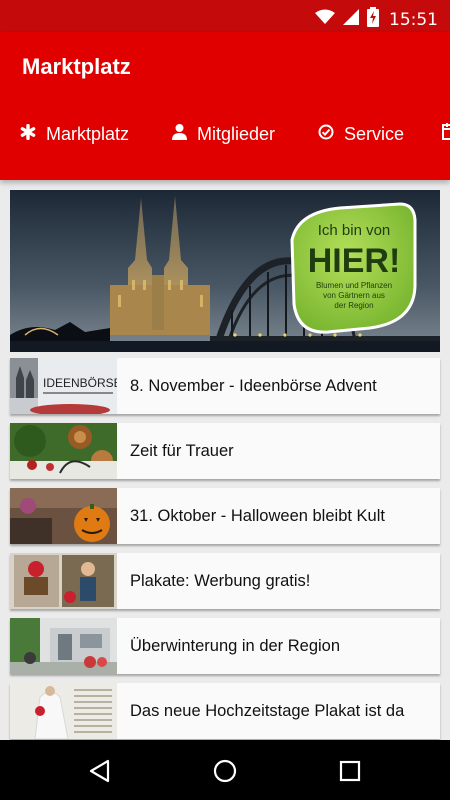 This screenshot has height=800, width=450. I want to click on tab-service: Service, so click(361, 134).